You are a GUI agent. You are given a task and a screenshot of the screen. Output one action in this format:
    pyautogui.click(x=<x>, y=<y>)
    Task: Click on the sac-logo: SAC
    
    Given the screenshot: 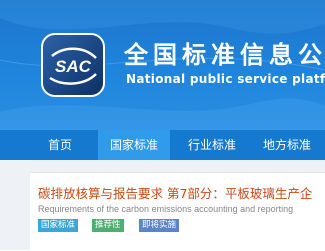 What is the action you would take?
    pyautogui.click(x=73, y=65)
    